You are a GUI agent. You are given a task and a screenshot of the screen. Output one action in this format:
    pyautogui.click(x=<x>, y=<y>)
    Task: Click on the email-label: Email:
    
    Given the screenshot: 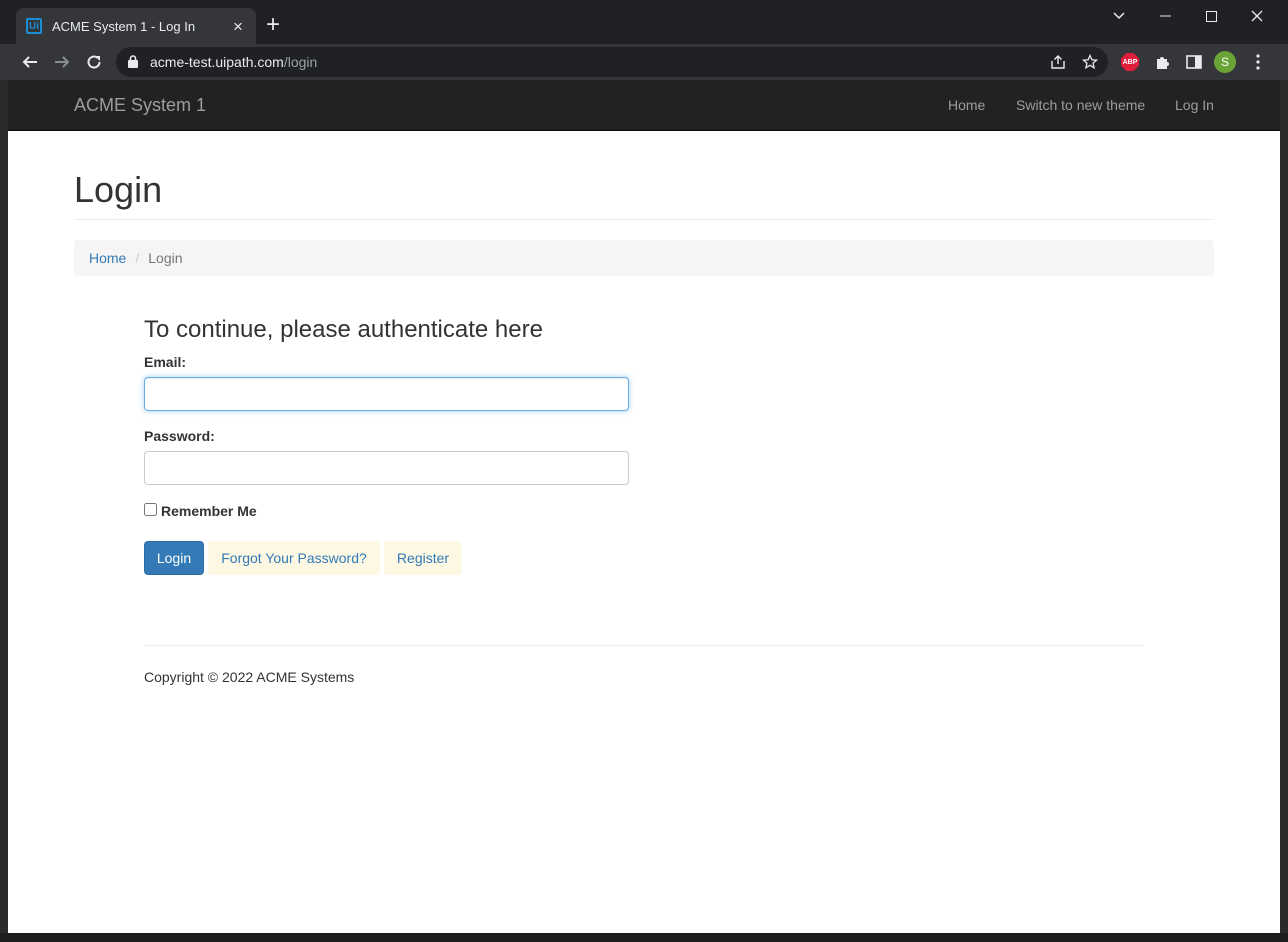 What is the action you would take?
    pyautogui.click(x=165, y=362)
    